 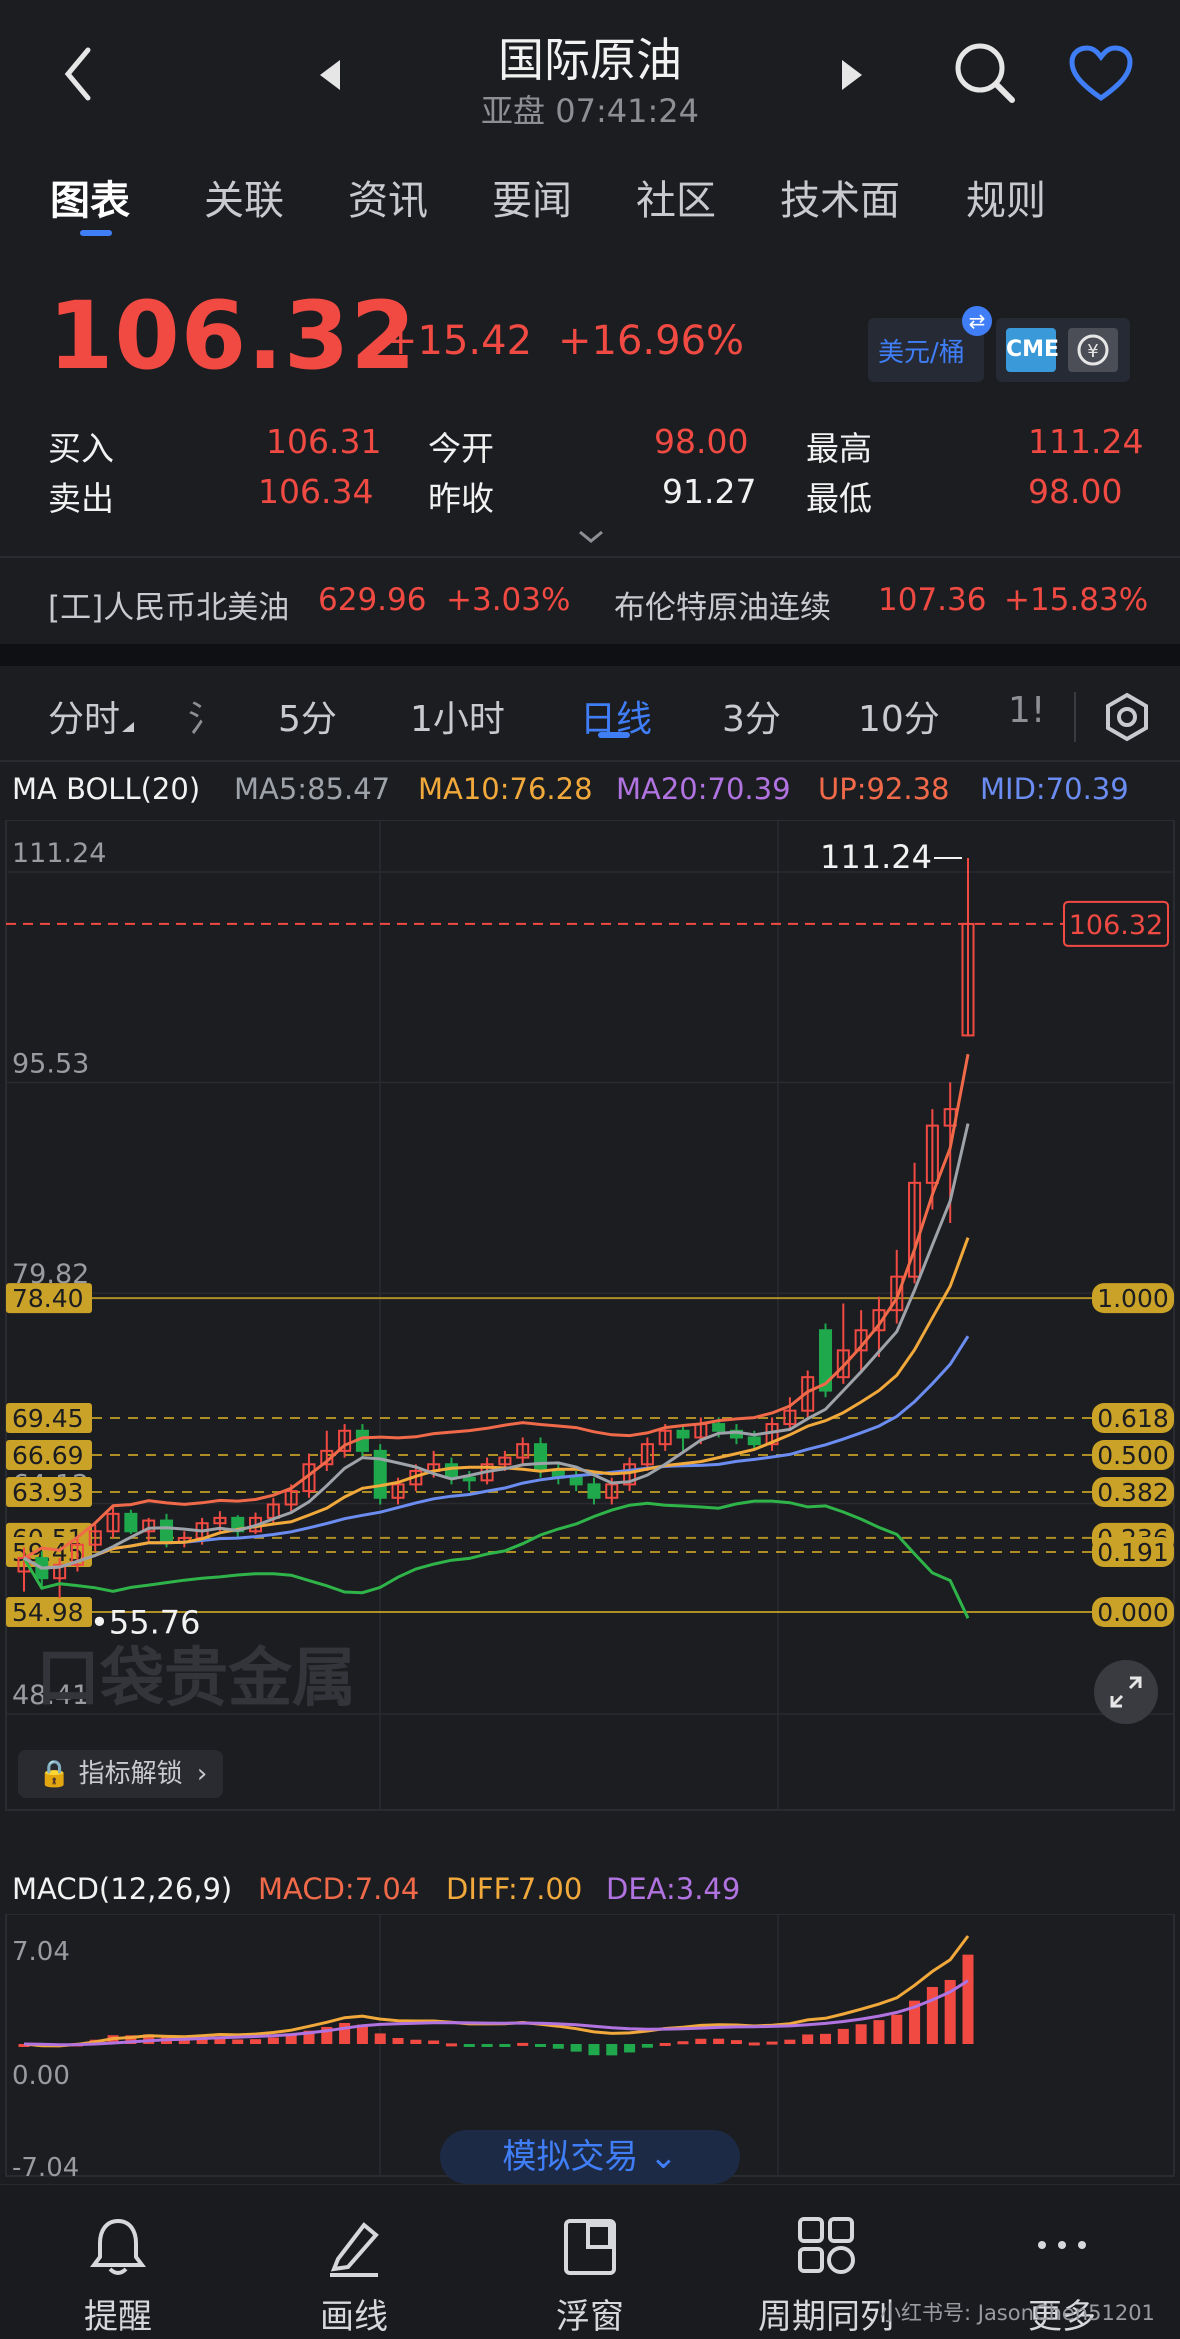 What do you see at coordinates (985, 73) in the screenshot?
I see `search-icon` at bounding box center [985, 73].